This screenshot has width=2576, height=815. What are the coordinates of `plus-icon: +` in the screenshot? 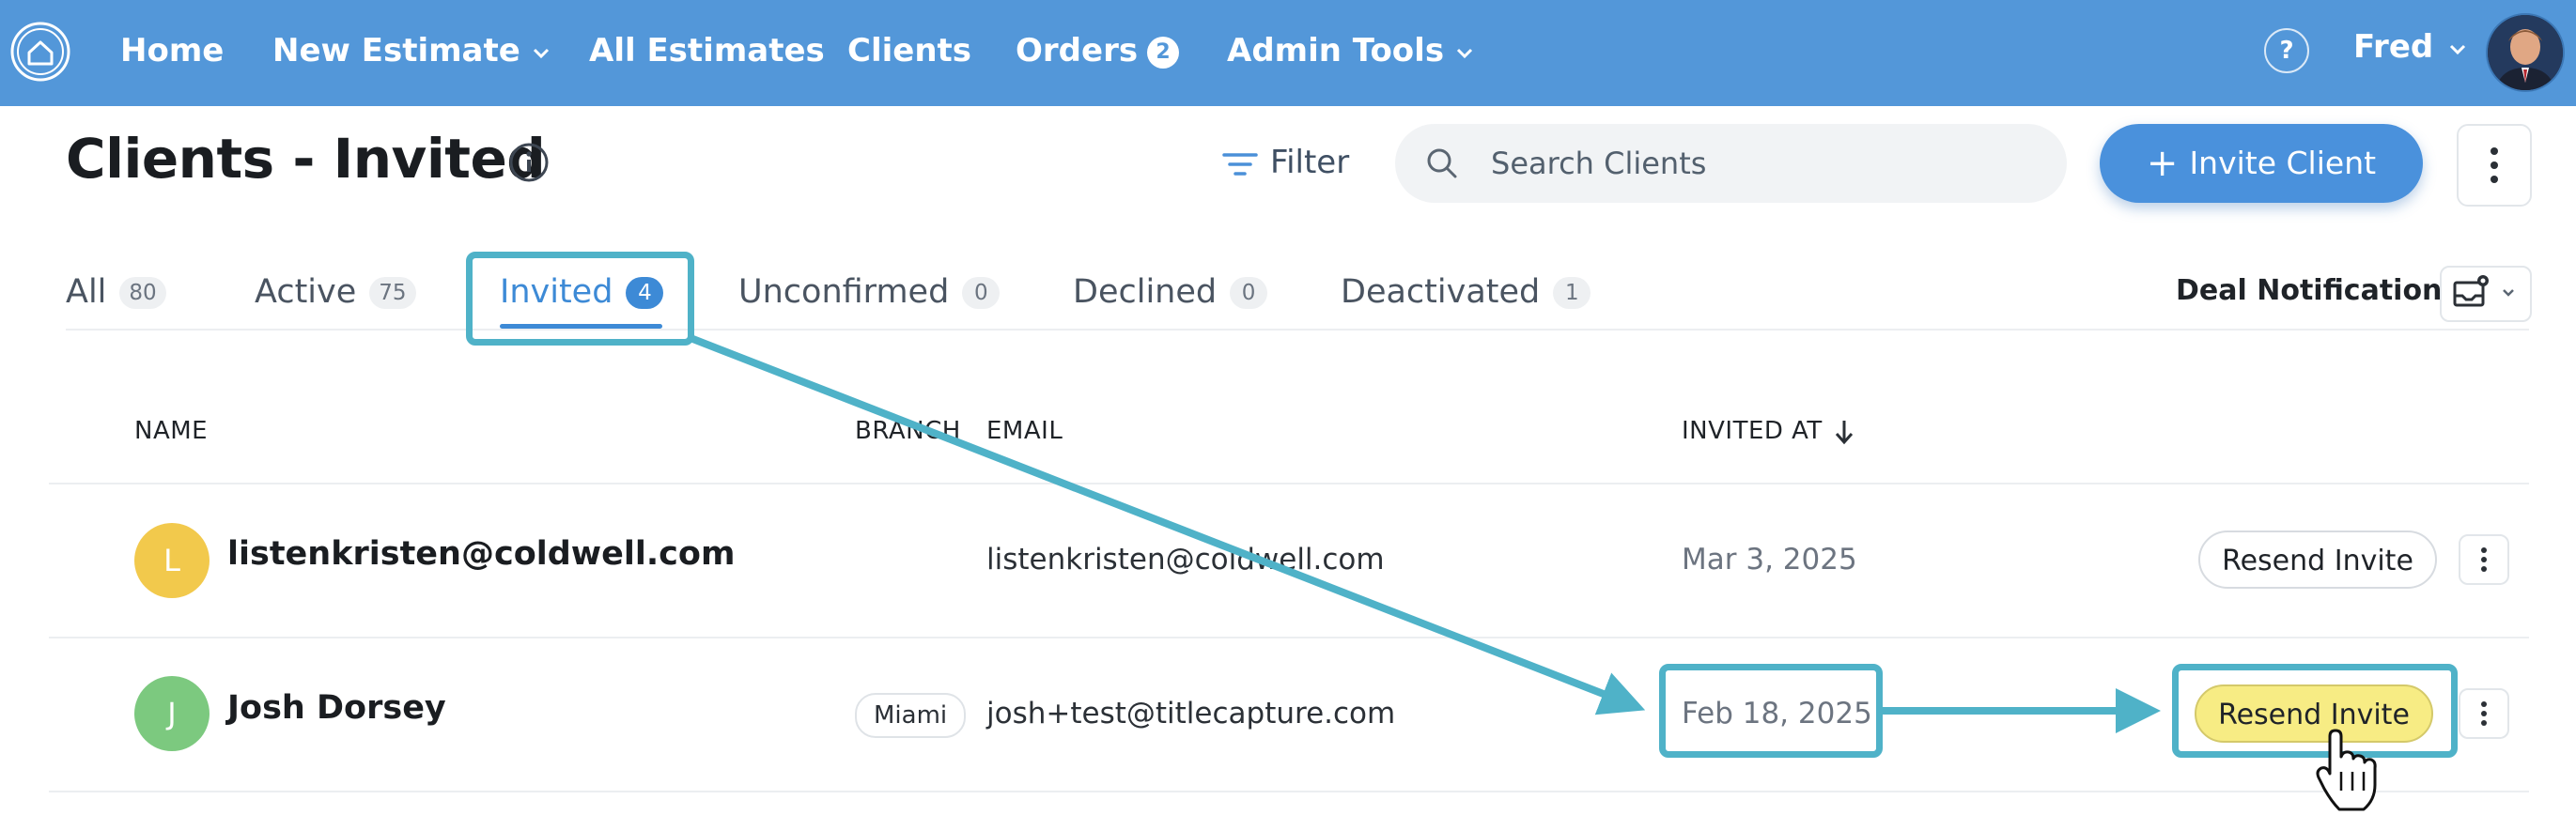 It's located at (2162, 163).